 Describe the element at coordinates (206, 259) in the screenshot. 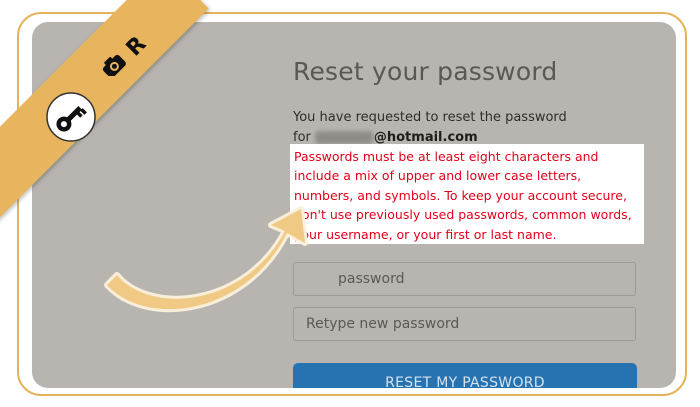

I see `curved-arrow-icon` at that location.